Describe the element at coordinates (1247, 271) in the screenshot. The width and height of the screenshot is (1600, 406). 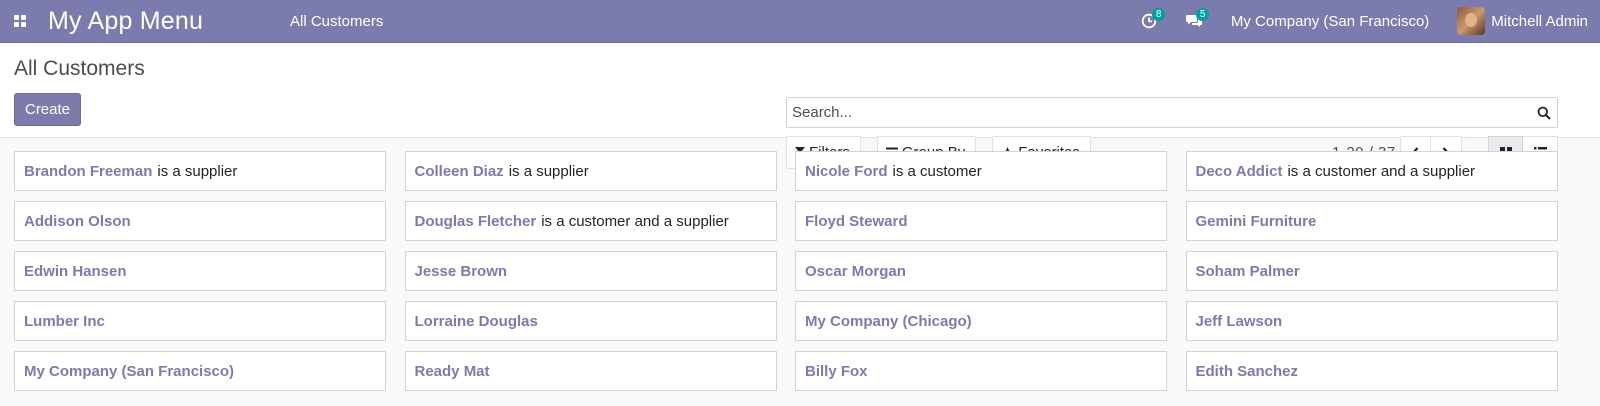
I see `card-name: Soham Palmer` at that location.